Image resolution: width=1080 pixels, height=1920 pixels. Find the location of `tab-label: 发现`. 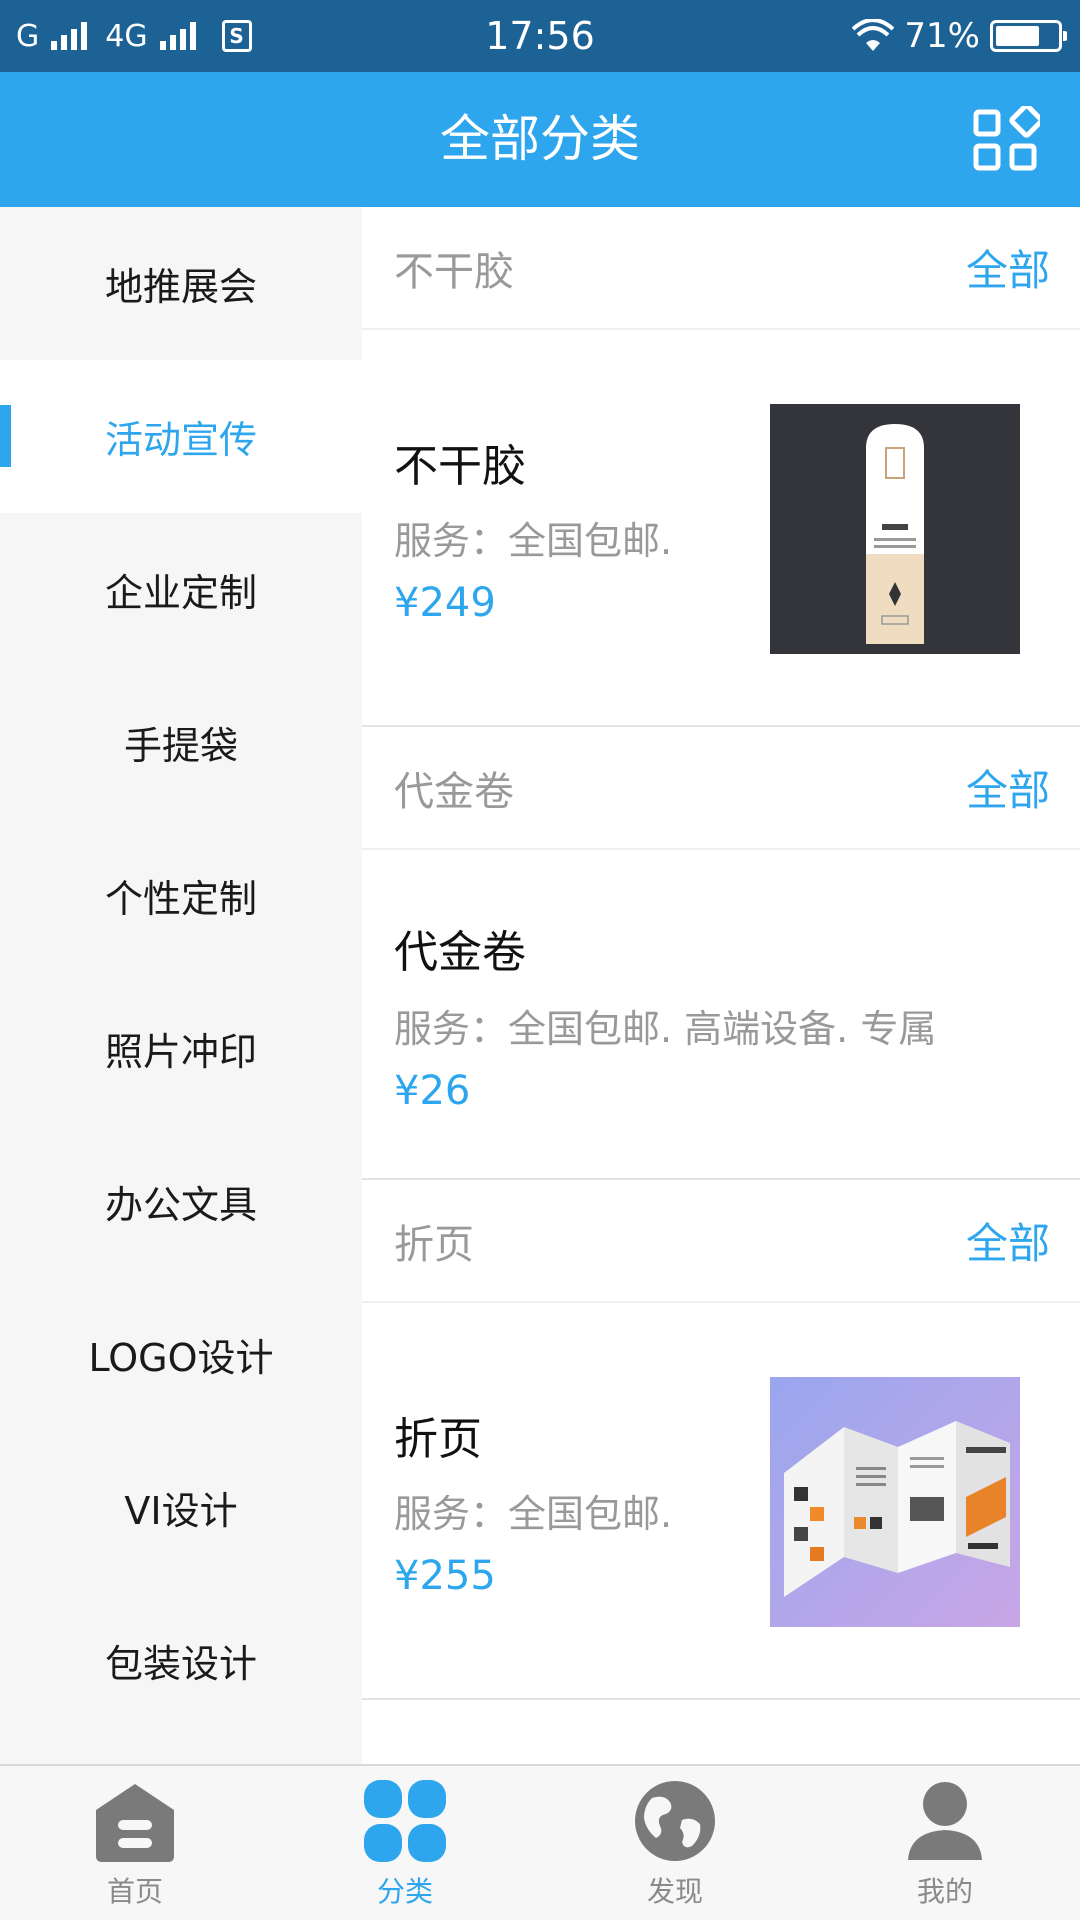

tab-label: 发现 is located at coordinates (674, 1891).